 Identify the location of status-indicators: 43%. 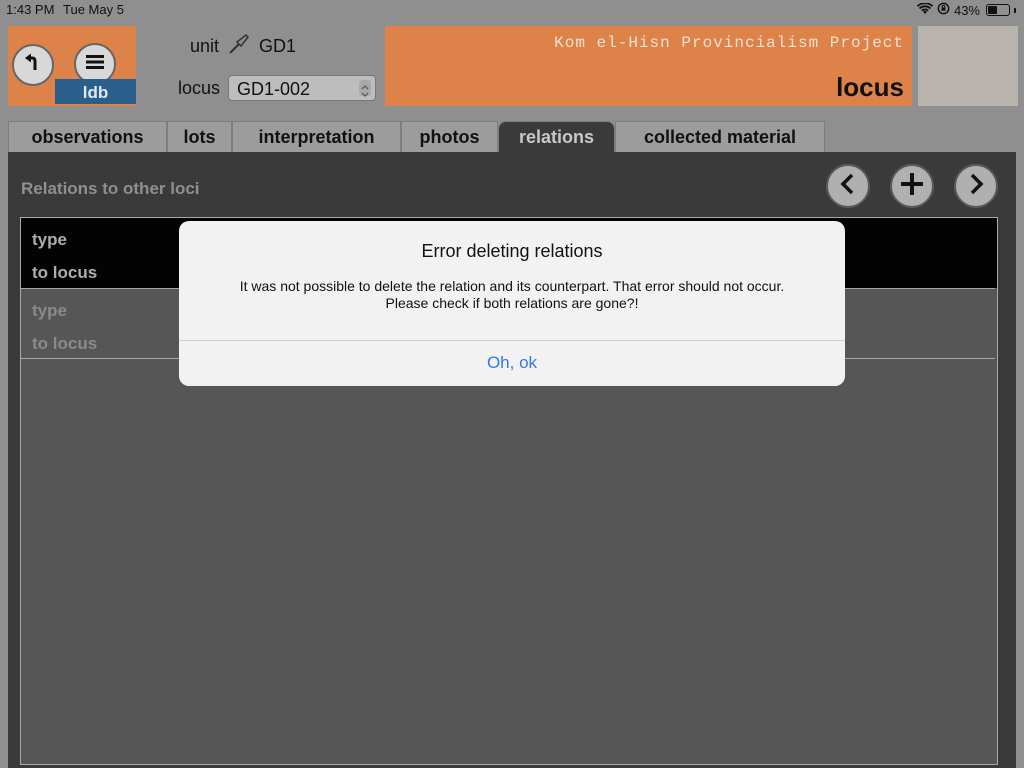
(966, 9).